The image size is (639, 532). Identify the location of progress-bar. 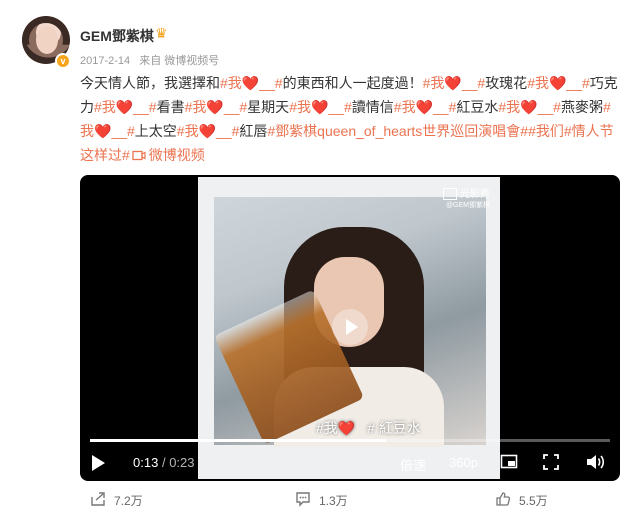
(350, 440).